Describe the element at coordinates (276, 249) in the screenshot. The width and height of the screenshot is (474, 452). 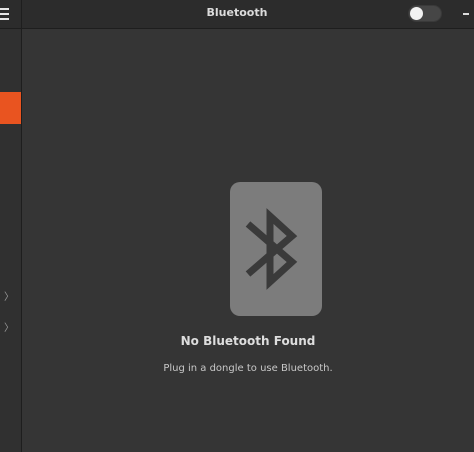
I see `bluetooth-icon` at that location.